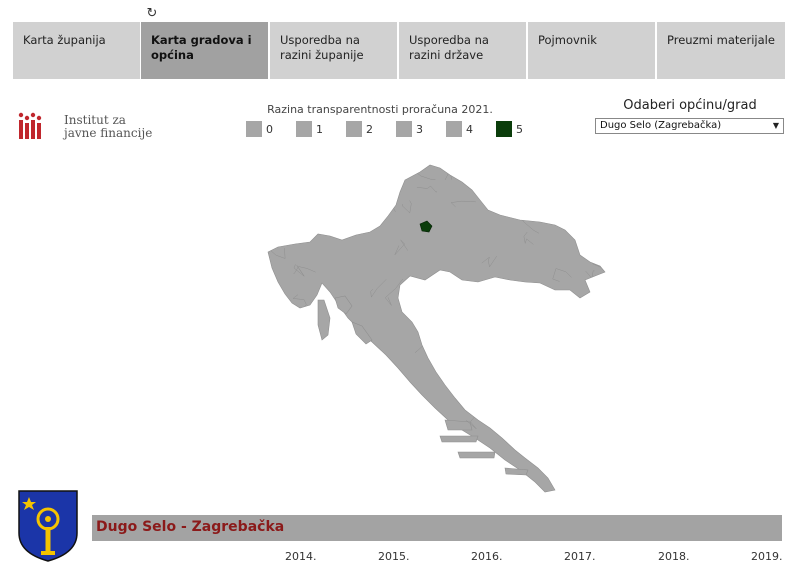 The width and height of the screenshot is (800, 568). I want to click on selected-municipality-name: Dugo Selo - Zagrebačka, so click(190, 527).